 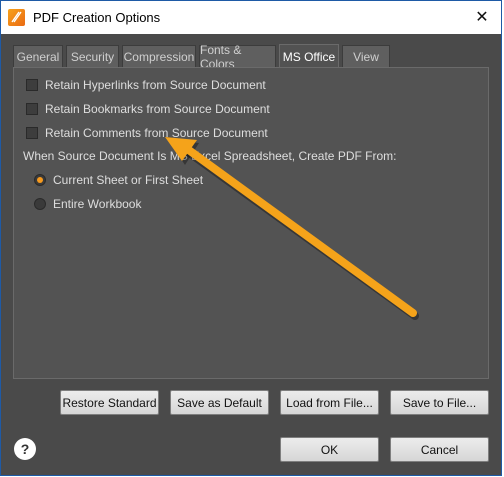 What do you see at coordinates (109, 402) in the screenshot?
I see `restore-standard-button: Restore Standard` at bounding box center [109, 402].